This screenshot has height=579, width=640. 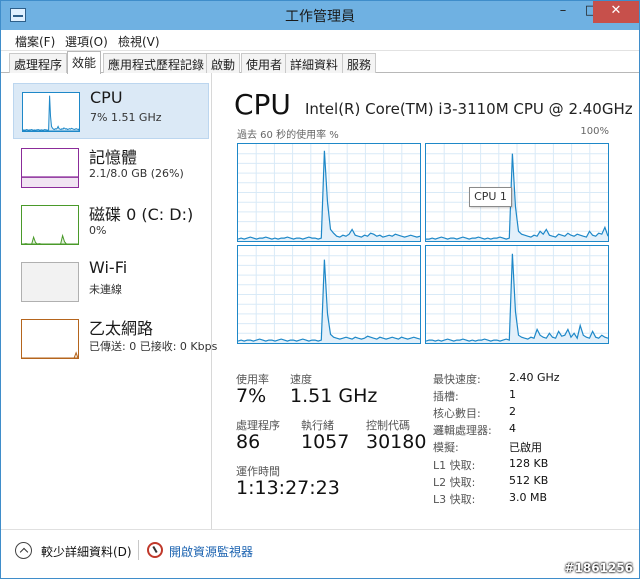 I want to click on cpu-model-name: Intel(R) Core(TM) i3-3110M CPU @ 2.40GHz, so click(x=469, y=109).